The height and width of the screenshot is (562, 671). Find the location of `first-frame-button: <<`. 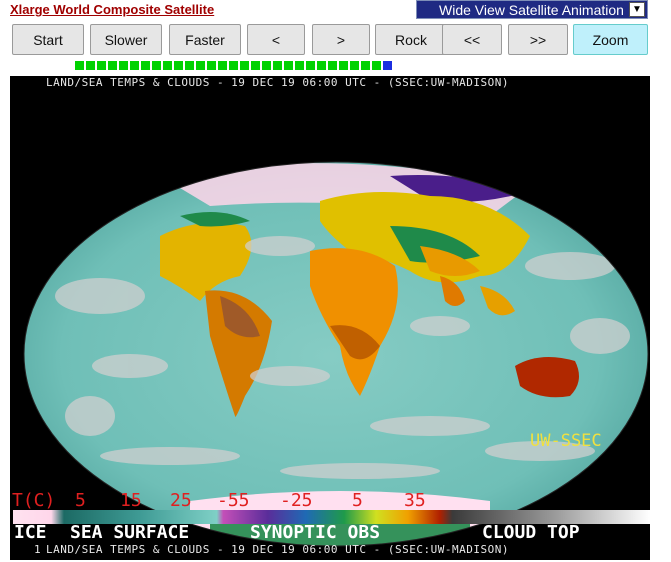

first-frame-button: << is located at coordinates (472, 39).